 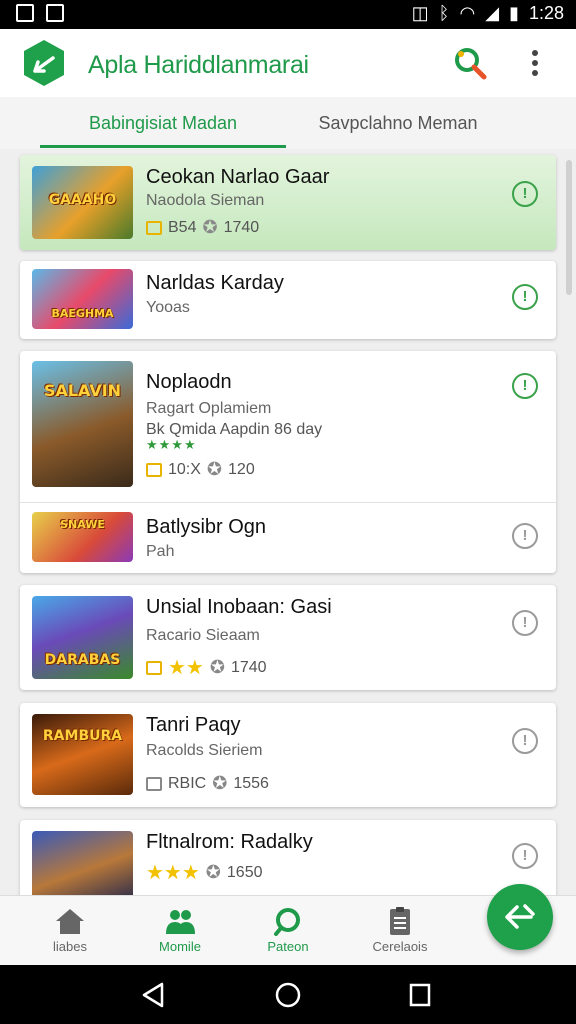 What do you see at coordinates (163, 146) in the screenshot?
I see `active-tab-indicator` at bounding box center [163, 146].